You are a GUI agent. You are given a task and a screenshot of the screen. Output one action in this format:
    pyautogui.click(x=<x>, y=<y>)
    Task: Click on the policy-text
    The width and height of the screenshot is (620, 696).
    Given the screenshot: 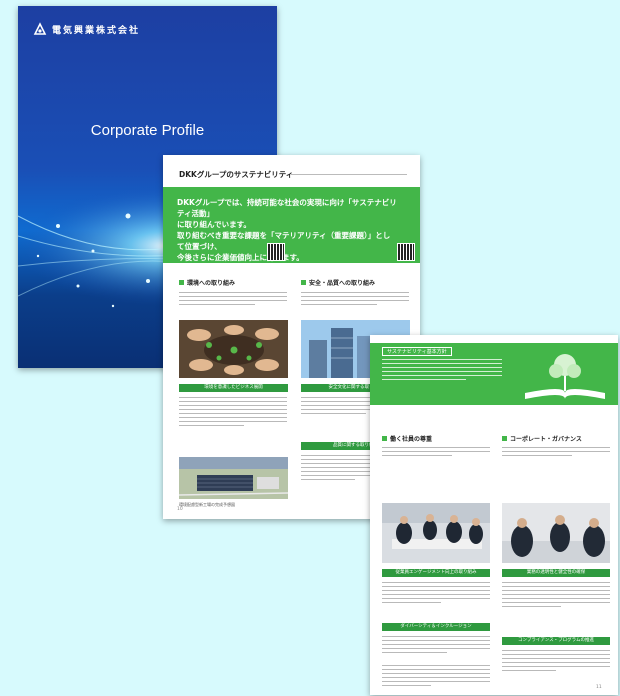 What is the action you would take?
    pyautogui.click(x=442, y=371)
    